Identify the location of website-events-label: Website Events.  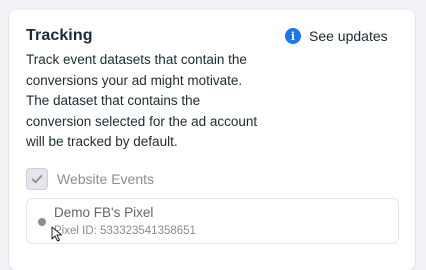
(106, 179).